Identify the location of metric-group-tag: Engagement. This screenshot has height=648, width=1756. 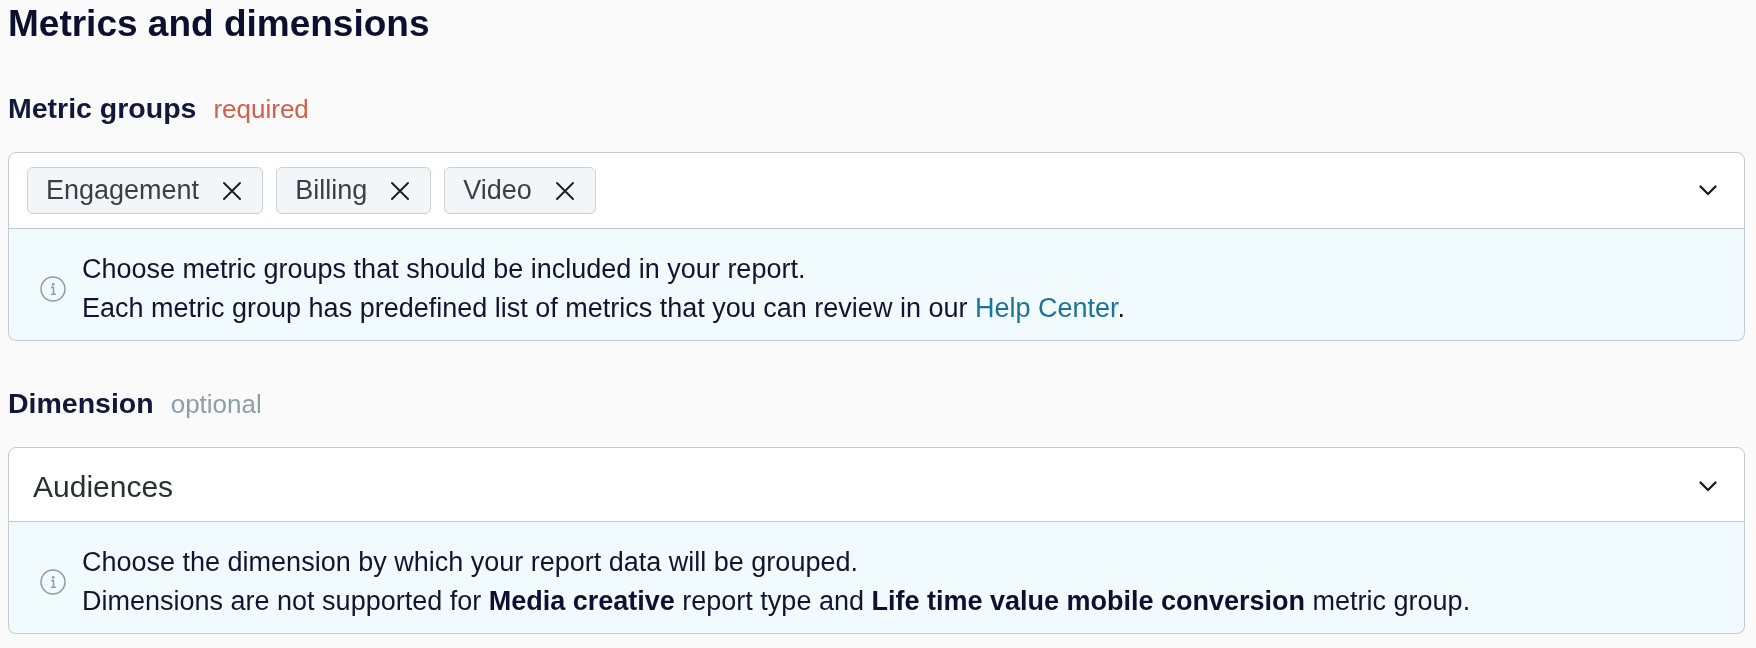
(145, 190).